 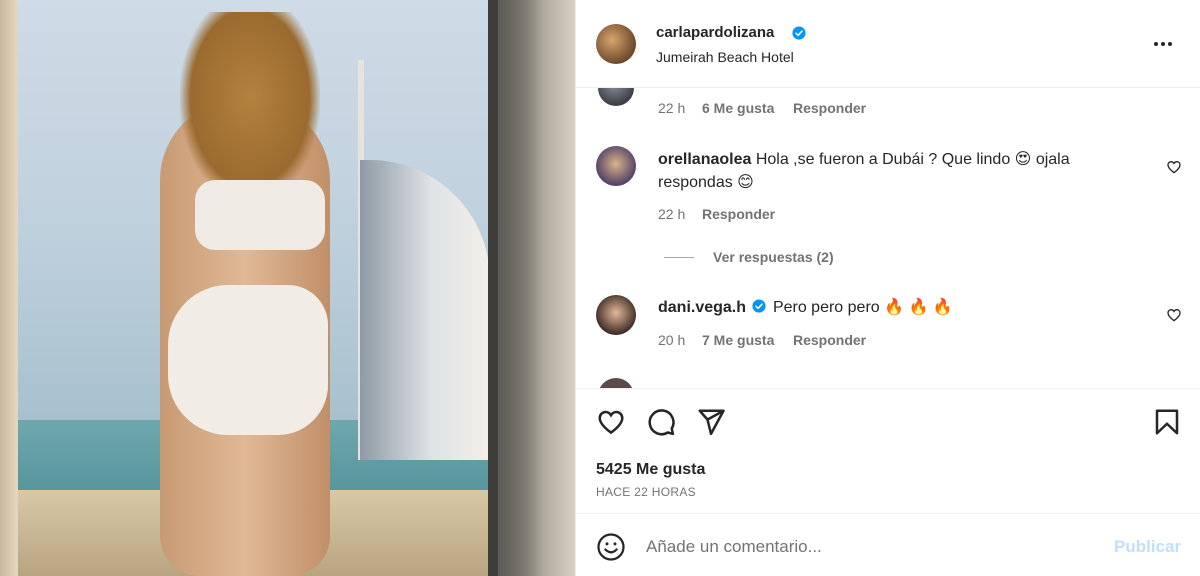 What do you see at coordinates (650, 470) in the screenshot?
I see `likes-count: 5425 Me gusta` at bounding box center [650, 470].